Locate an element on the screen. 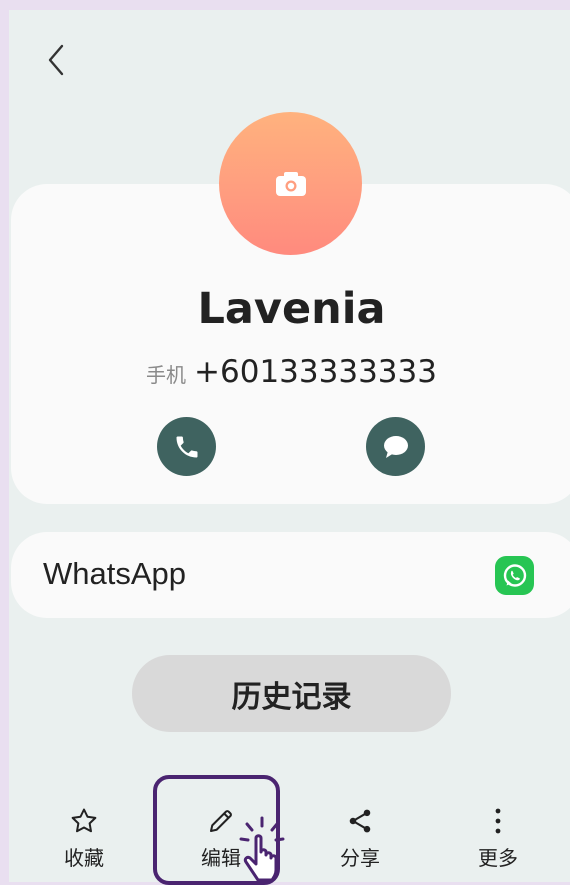  whatsapp-button is located at coordinates (514, 575).